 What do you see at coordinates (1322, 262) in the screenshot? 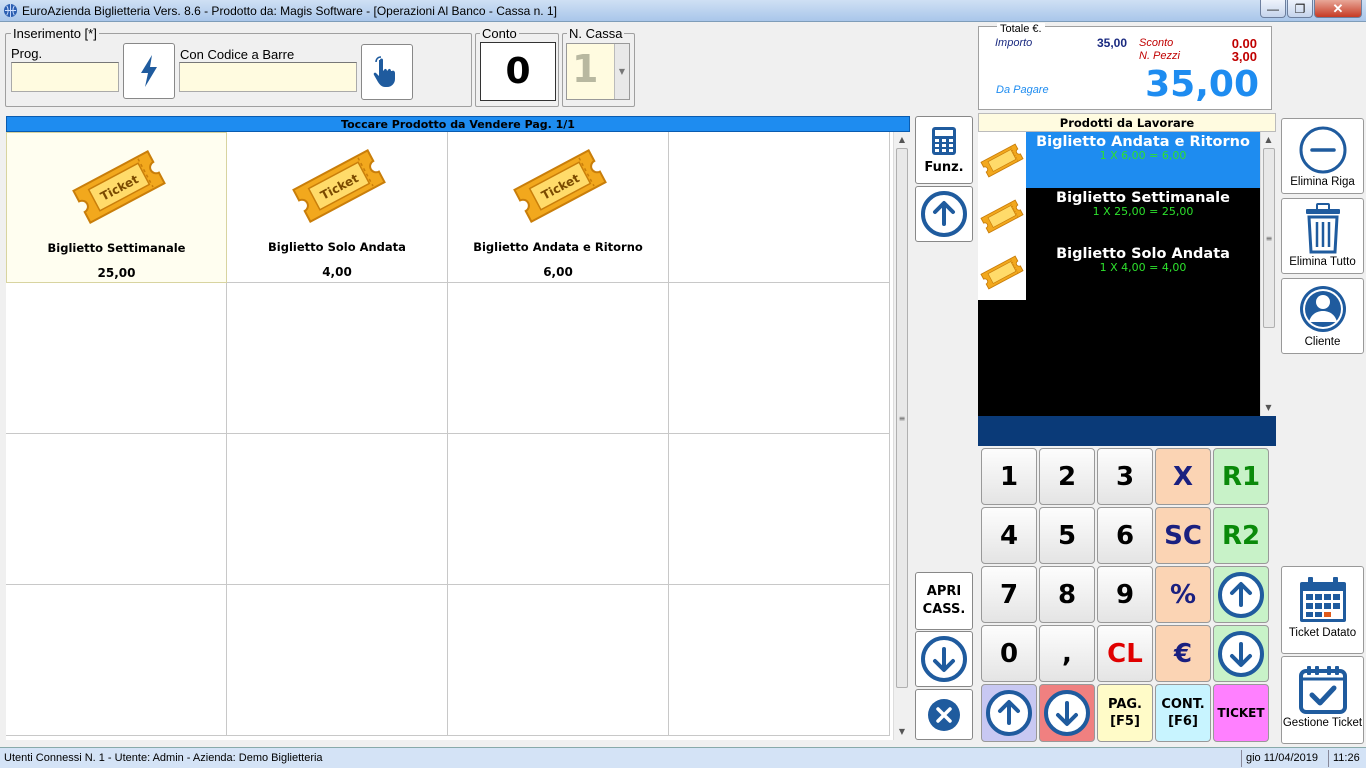
I see `elimina-tutto-label: Elimina Tutto` at bounding box center [1322, 262].